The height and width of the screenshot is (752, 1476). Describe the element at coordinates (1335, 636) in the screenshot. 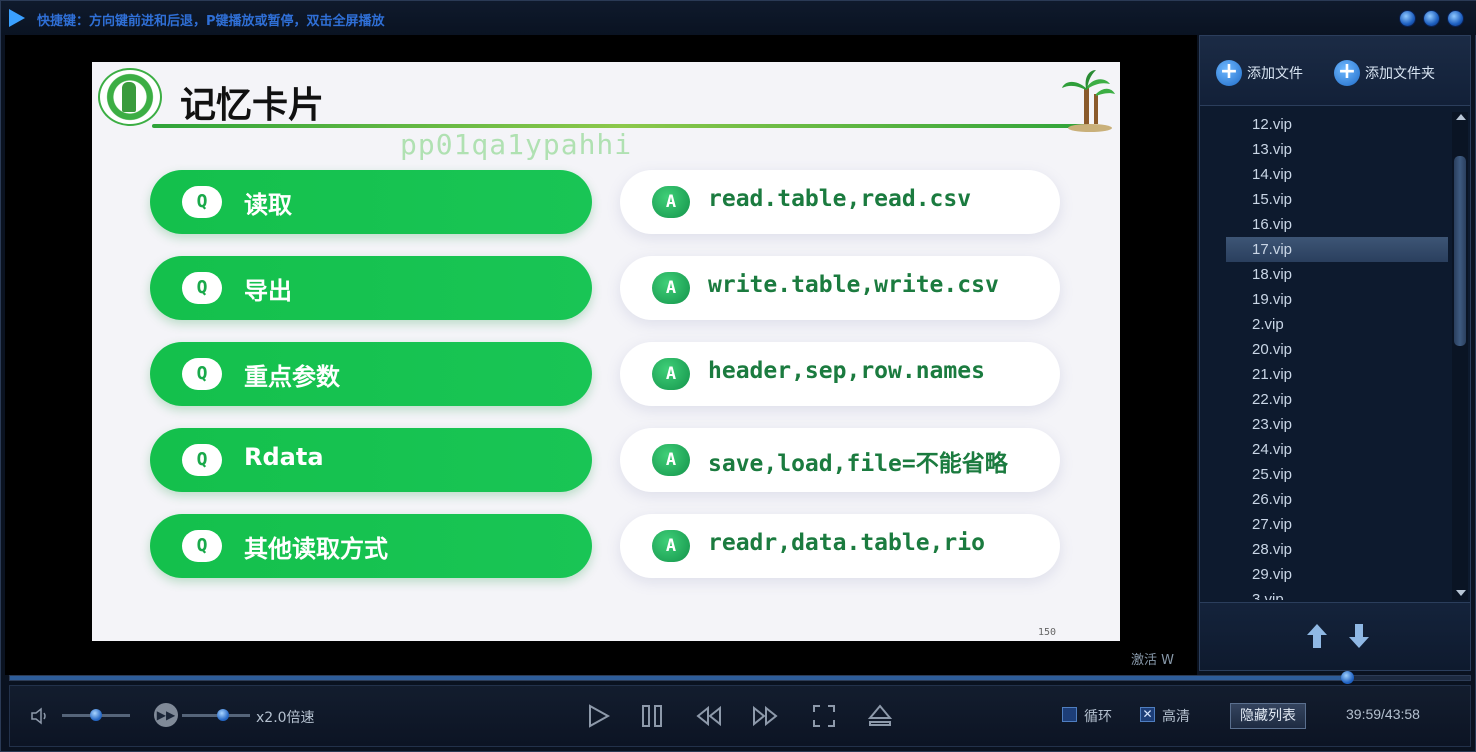

I see `playlist-order-bar` at that location.